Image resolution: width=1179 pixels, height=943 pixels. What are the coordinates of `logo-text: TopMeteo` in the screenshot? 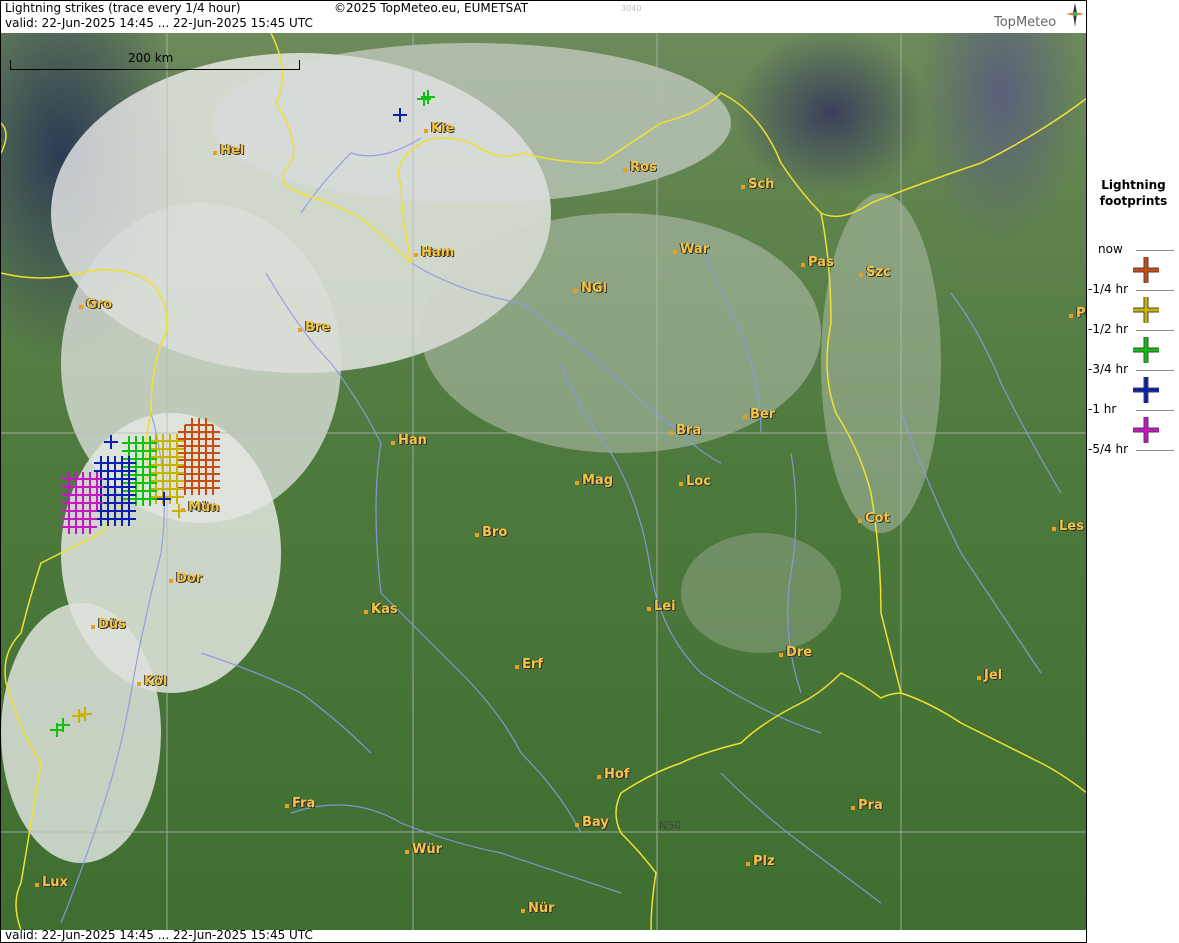 It's located at (1025, 22).